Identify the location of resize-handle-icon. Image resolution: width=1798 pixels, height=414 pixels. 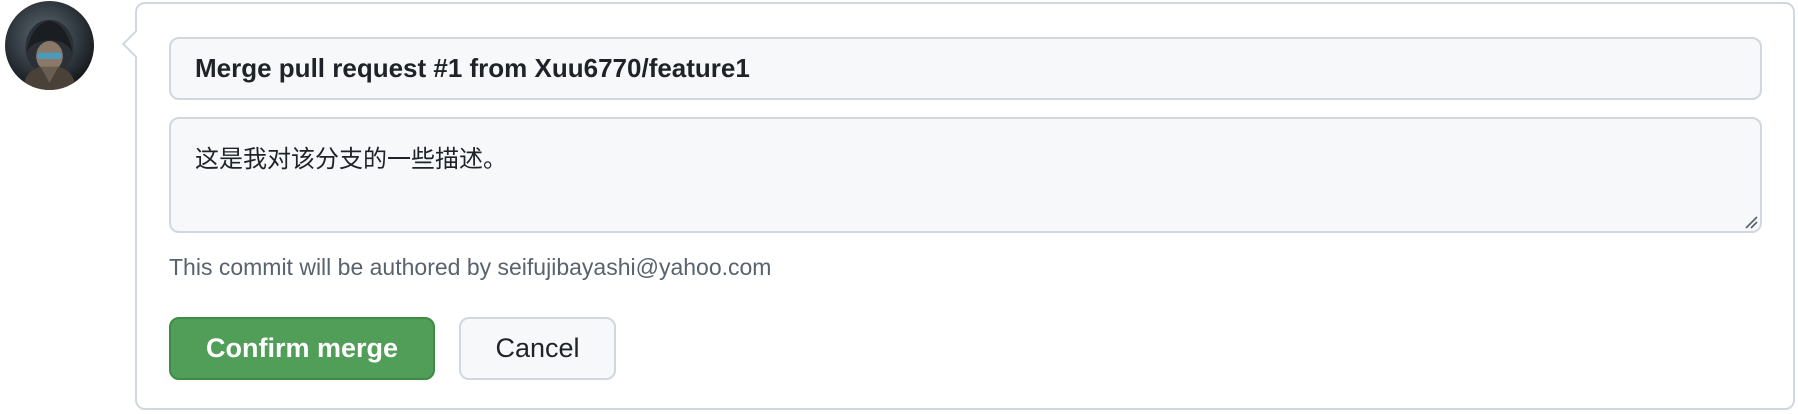
(1751, 222).